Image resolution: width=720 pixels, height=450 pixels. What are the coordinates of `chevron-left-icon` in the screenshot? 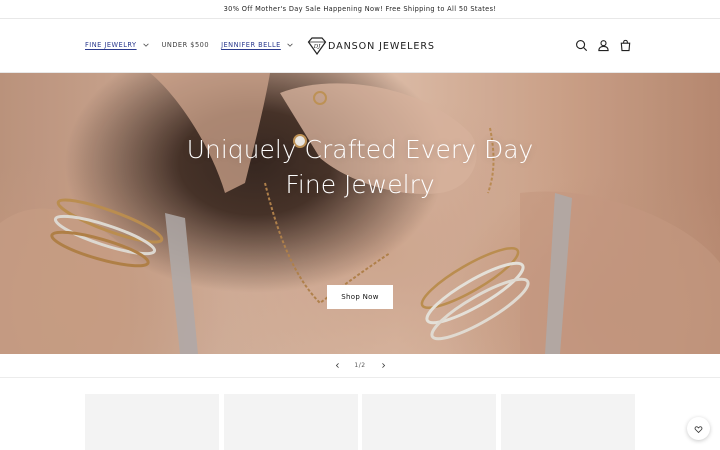 It's located at (337, 365).